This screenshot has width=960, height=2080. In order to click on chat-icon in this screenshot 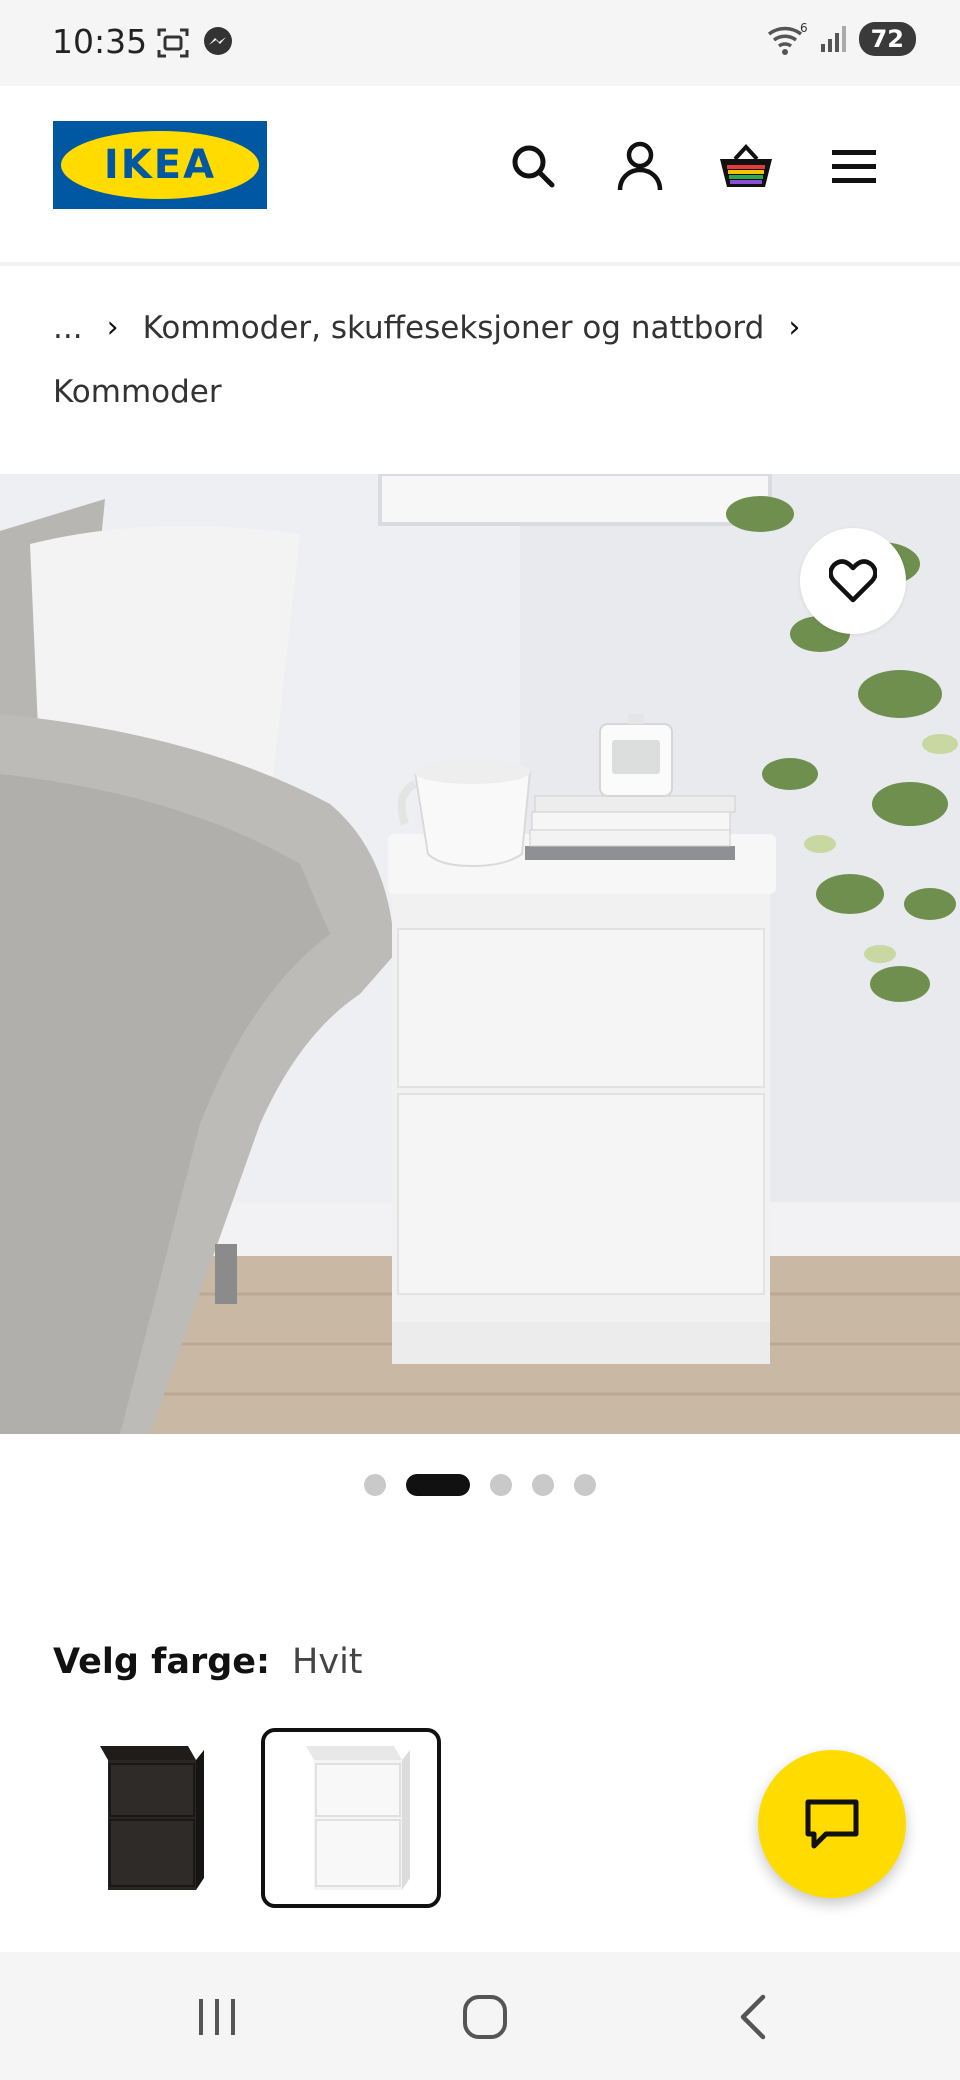, I will do `click(832, 1824)`.